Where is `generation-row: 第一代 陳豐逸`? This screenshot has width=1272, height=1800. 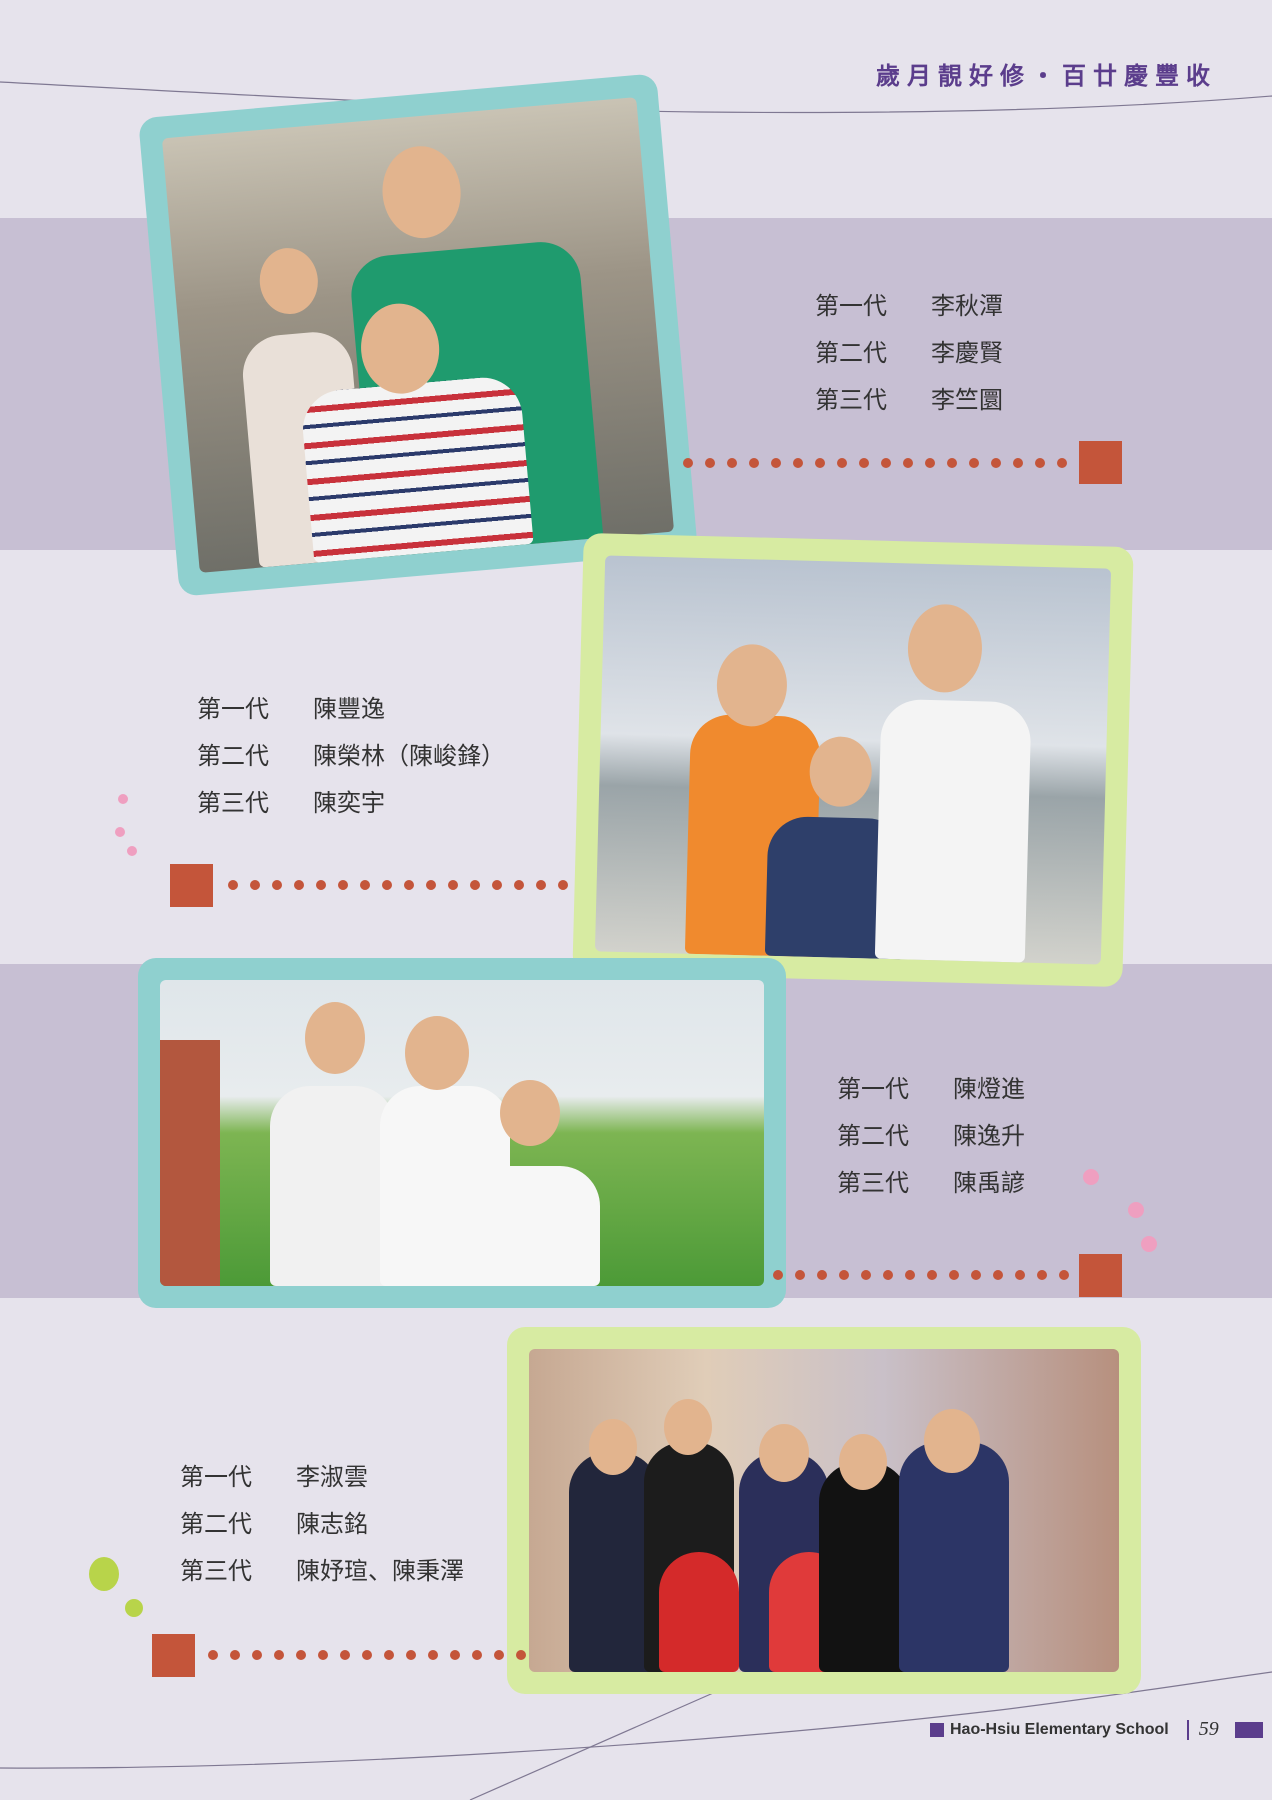 generation-row: 第一代 陳豐逸 is located at coordinates (351, 709).